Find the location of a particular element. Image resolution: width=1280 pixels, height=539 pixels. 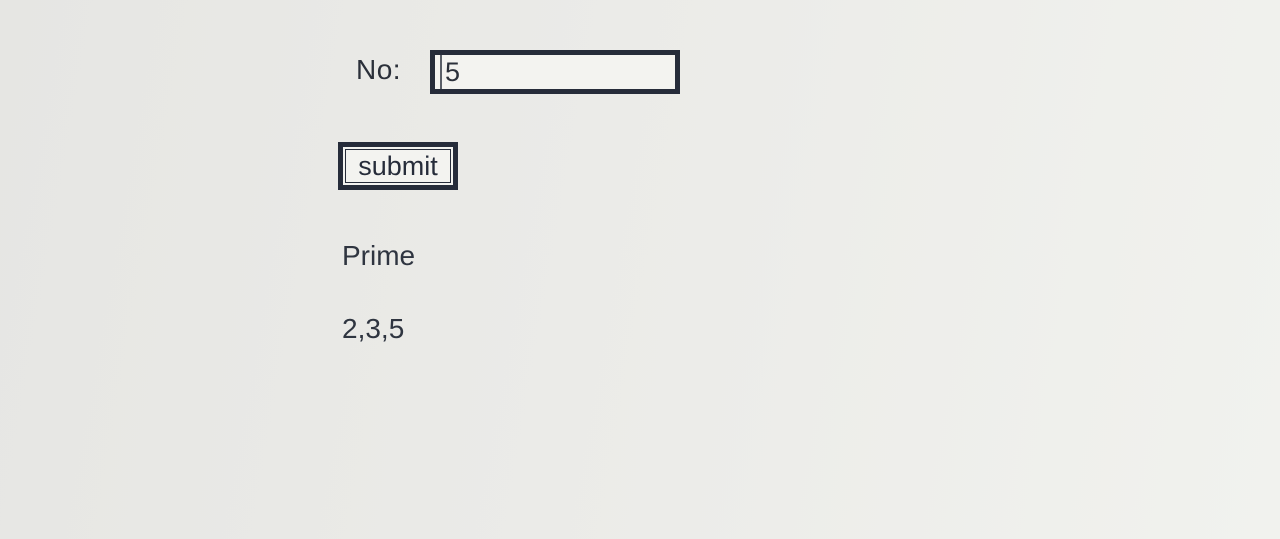

result-title: Prime is located at coordinates (379, 255).